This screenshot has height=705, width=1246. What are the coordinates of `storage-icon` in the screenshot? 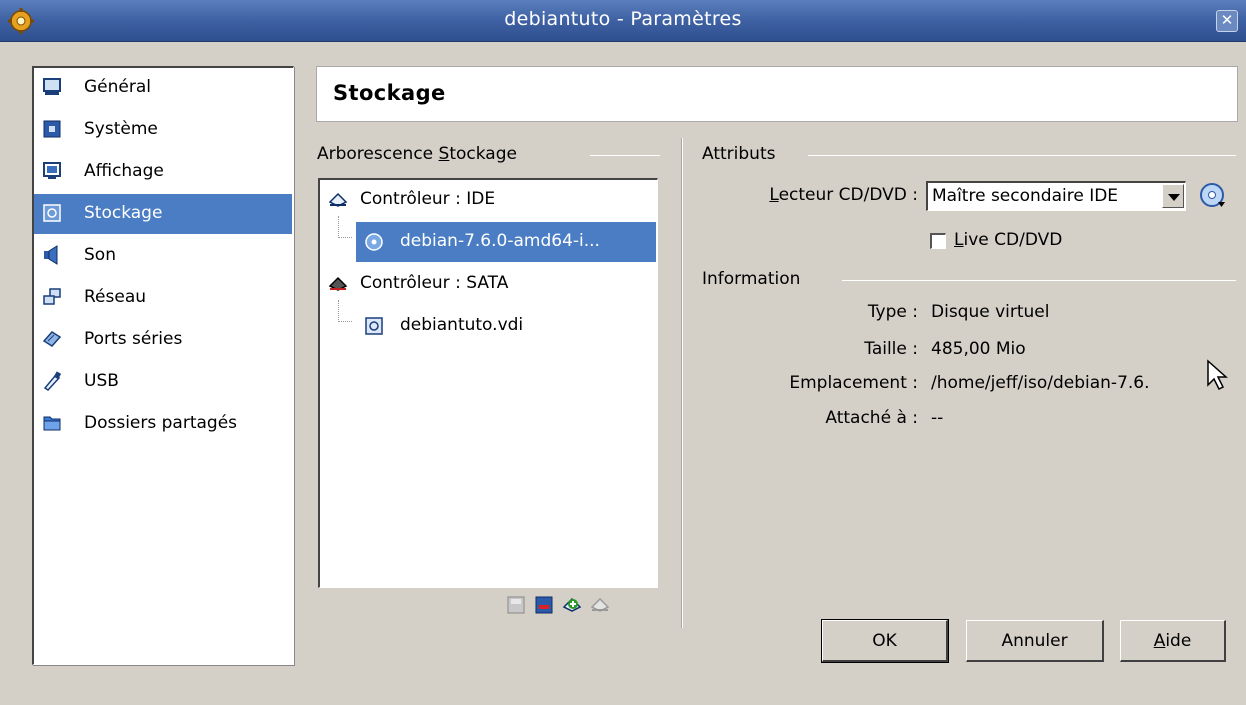 It's located at (52, 213).